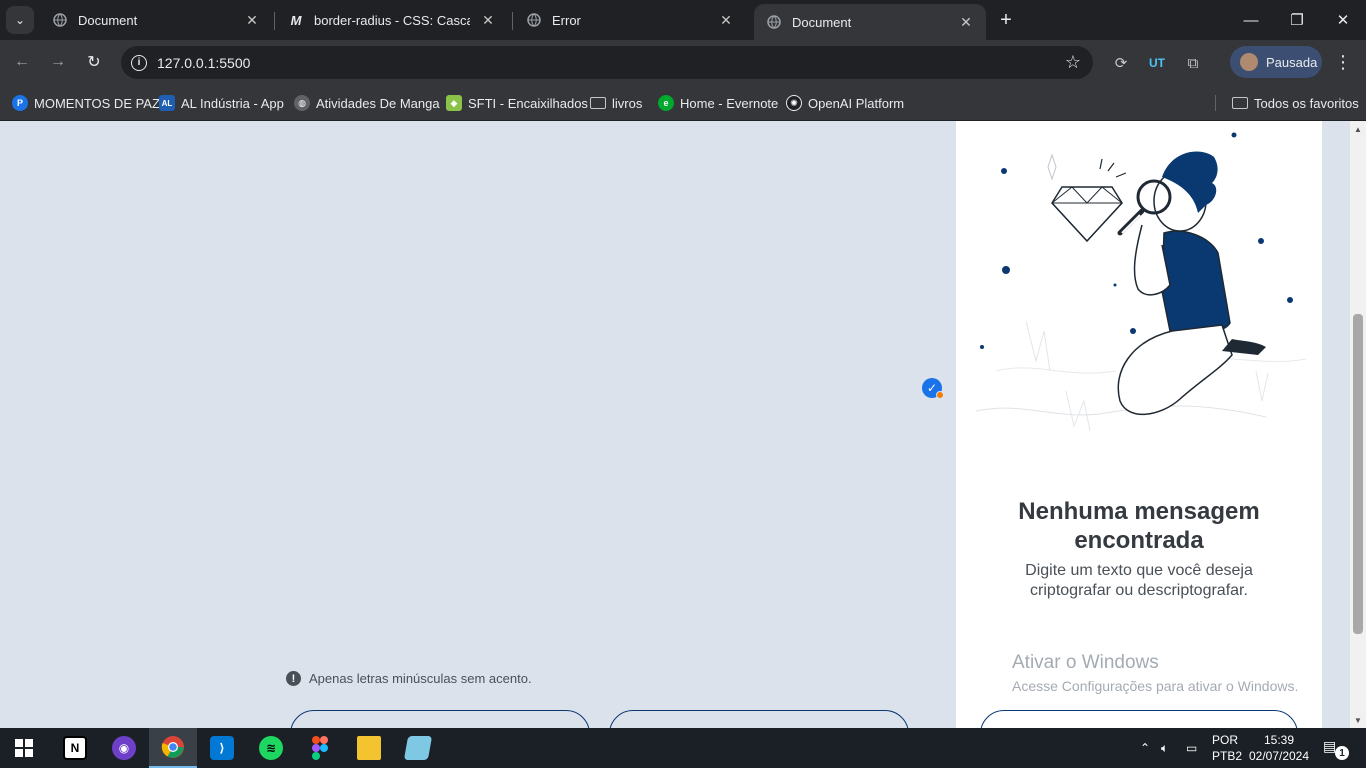  Describe the element at coordinates (1343, 20) in the screenshot. I see `close-window-button: ✕` at that location.